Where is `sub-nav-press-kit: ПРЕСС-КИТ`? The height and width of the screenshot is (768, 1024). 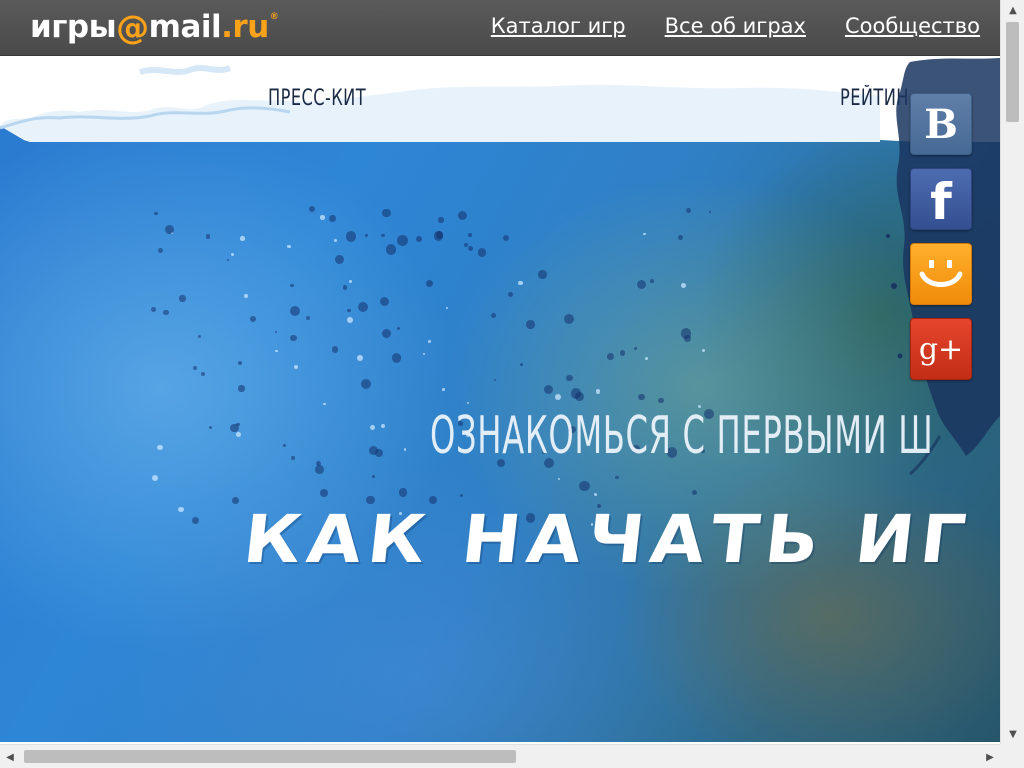 sub-nav-press-kit: ПРЕСС-КИТ is located at coordinates (317, 98).